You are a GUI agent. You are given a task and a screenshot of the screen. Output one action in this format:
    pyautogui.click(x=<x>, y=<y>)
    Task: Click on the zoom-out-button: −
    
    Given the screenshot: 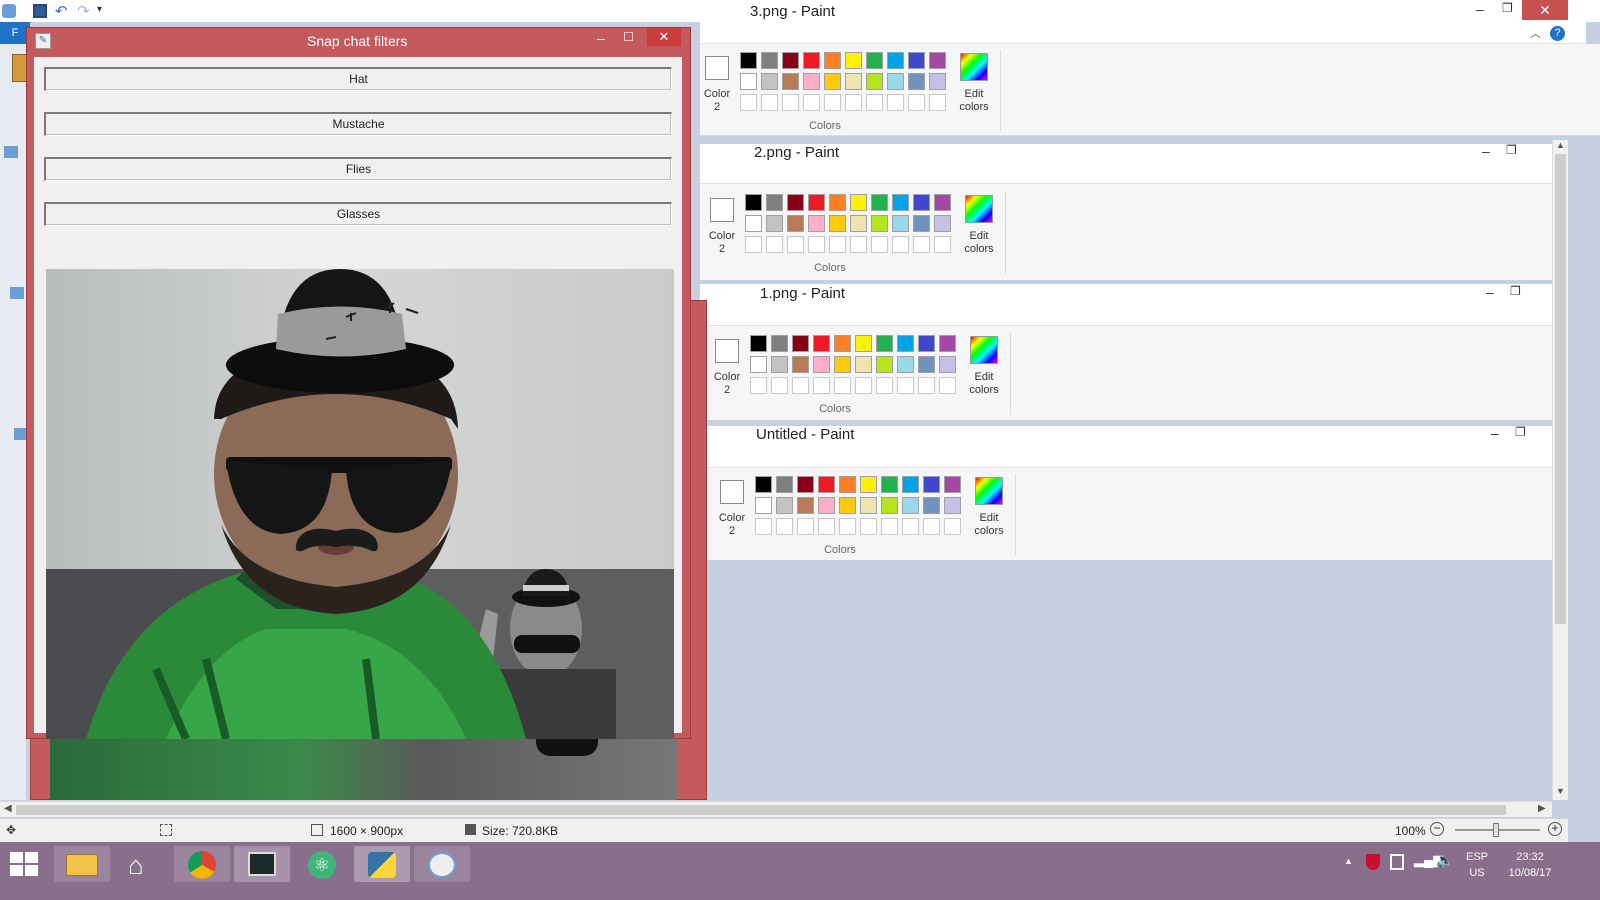 What is the action you would take?
    pyautogui.click(x=1437, y=829)
    